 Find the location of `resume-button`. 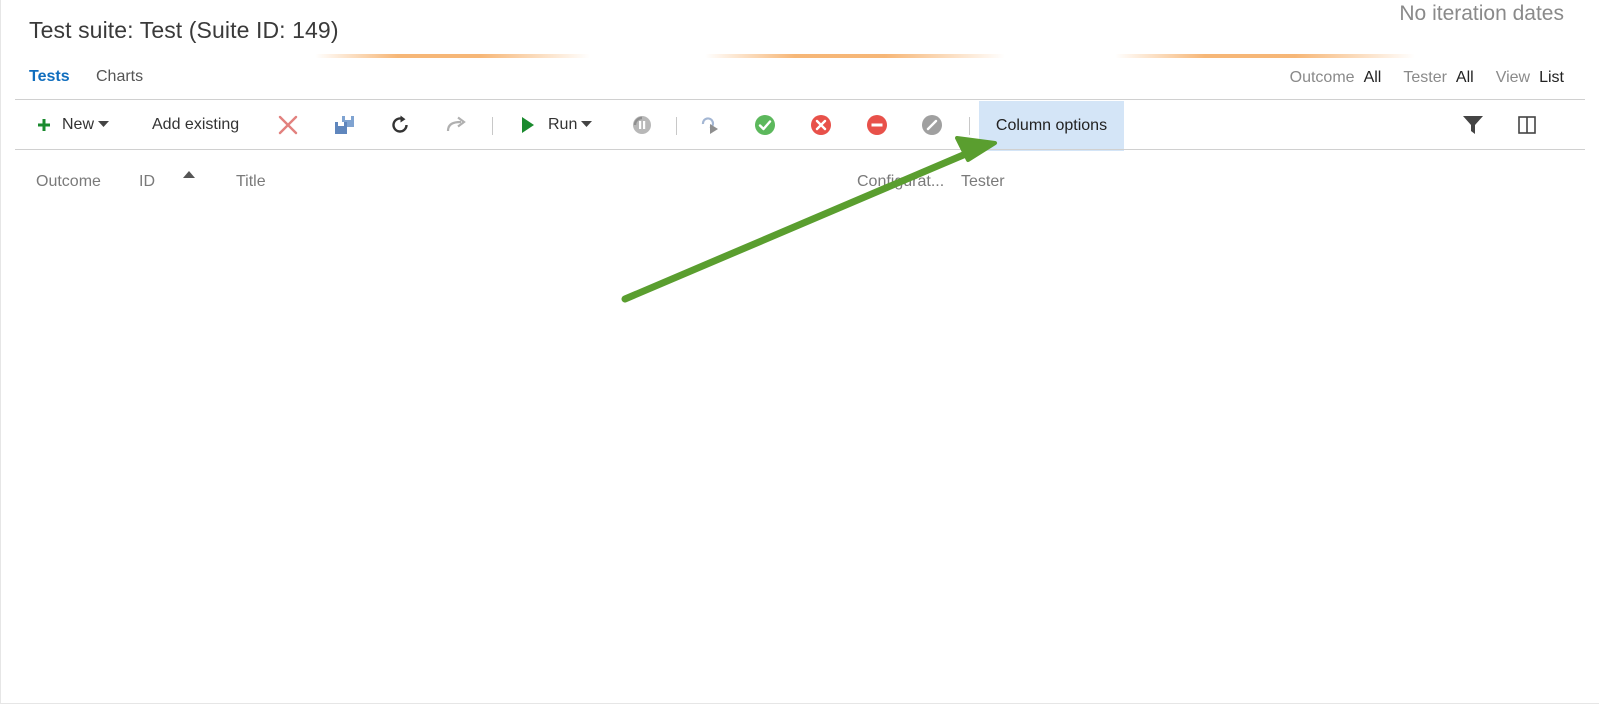

resume-button is located at coordinates (710, 124).